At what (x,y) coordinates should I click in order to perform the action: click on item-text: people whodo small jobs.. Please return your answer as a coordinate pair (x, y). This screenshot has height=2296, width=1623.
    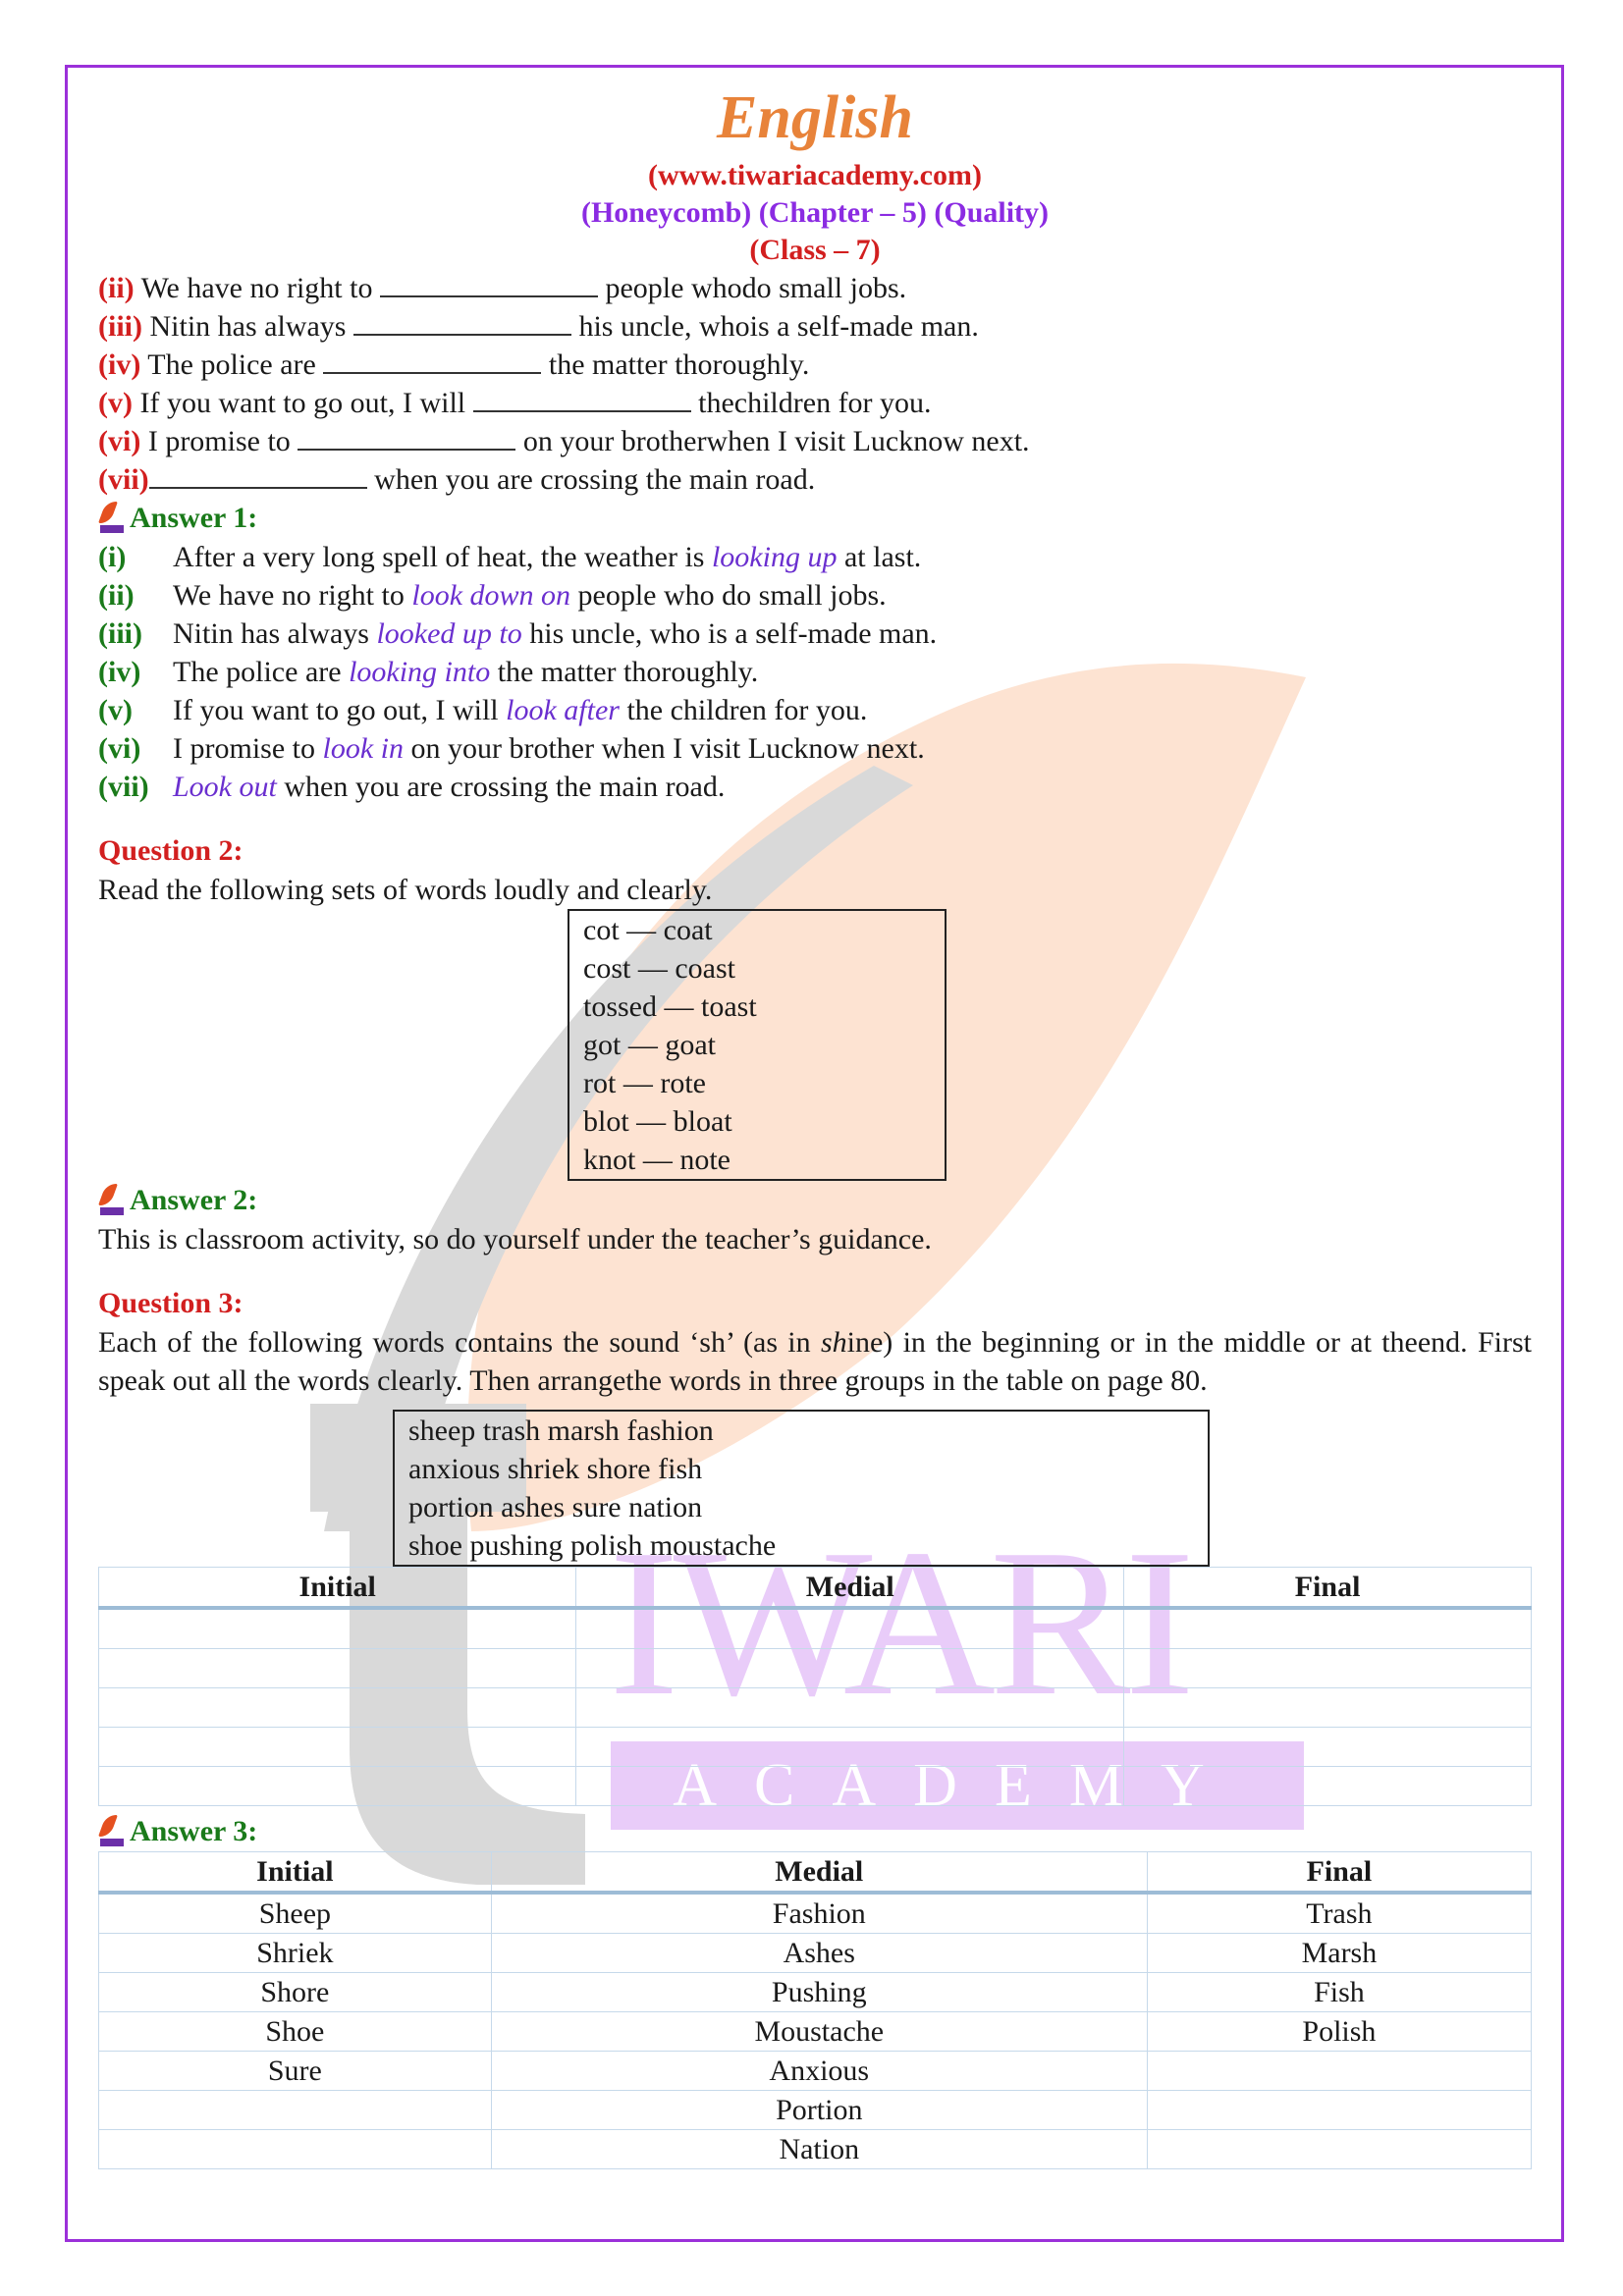
    Looking at the image, I should click on (752, 288).